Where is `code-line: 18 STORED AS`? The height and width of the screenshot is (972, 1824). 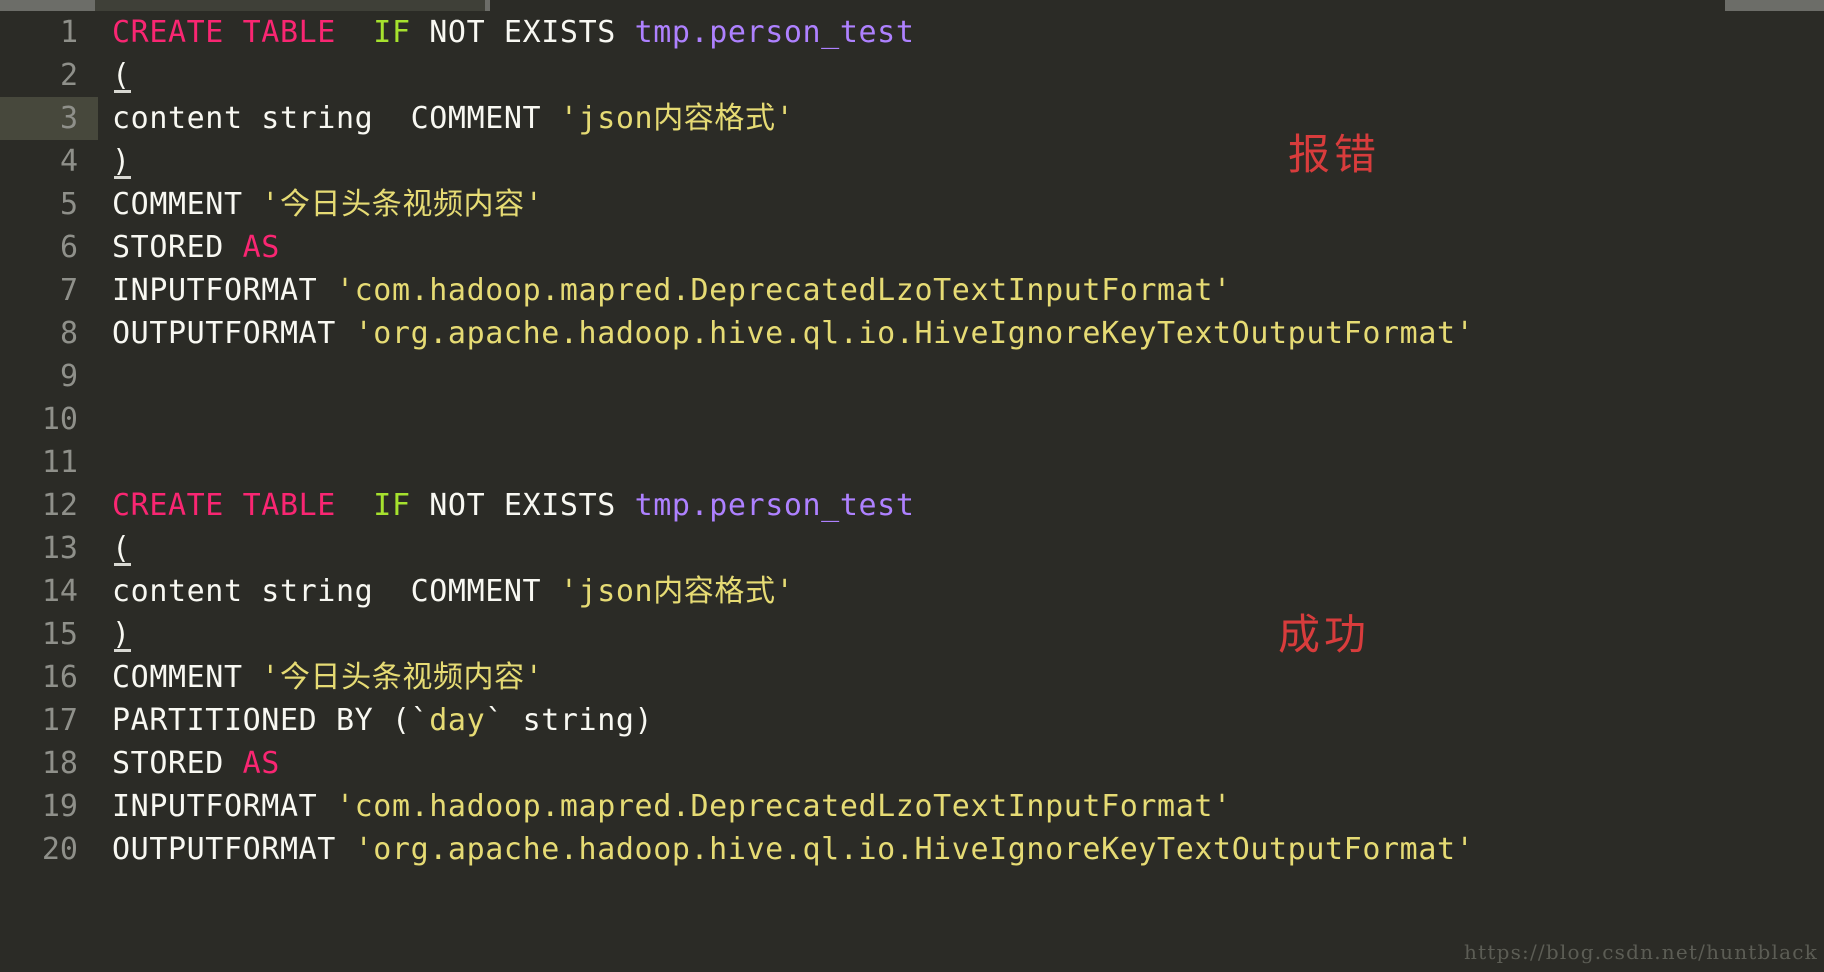 code-line: 18 STORED AS is located at coordinates (912, 763).